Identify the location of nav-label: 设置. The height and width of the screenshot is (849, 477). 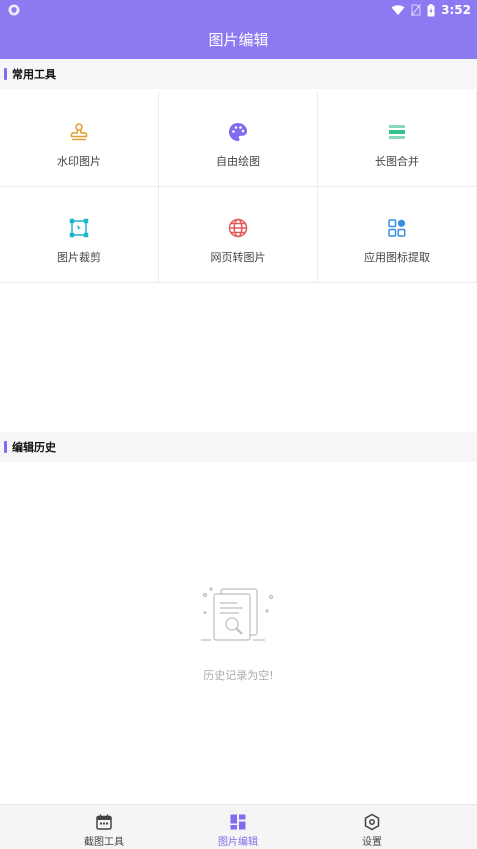
(372, 842).